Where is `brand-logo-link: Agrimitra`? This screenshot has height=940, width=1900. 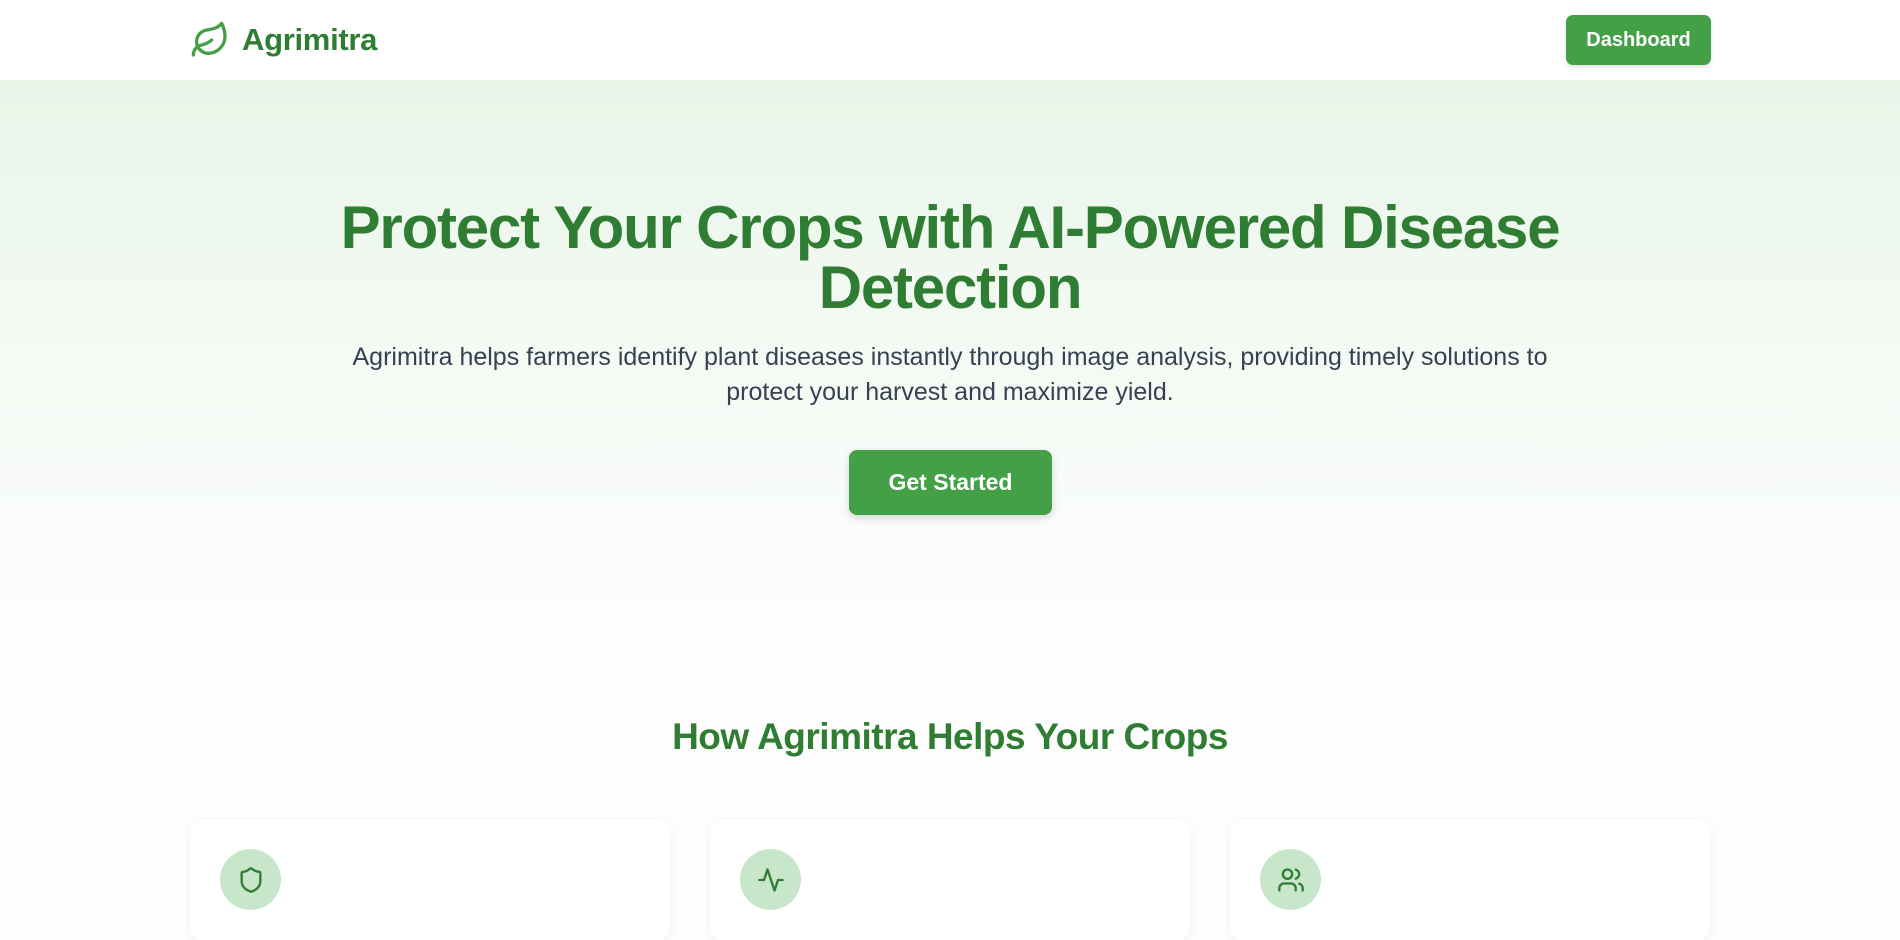
brand-logo-link: Agrimitra is located at coordinates (283, 40).